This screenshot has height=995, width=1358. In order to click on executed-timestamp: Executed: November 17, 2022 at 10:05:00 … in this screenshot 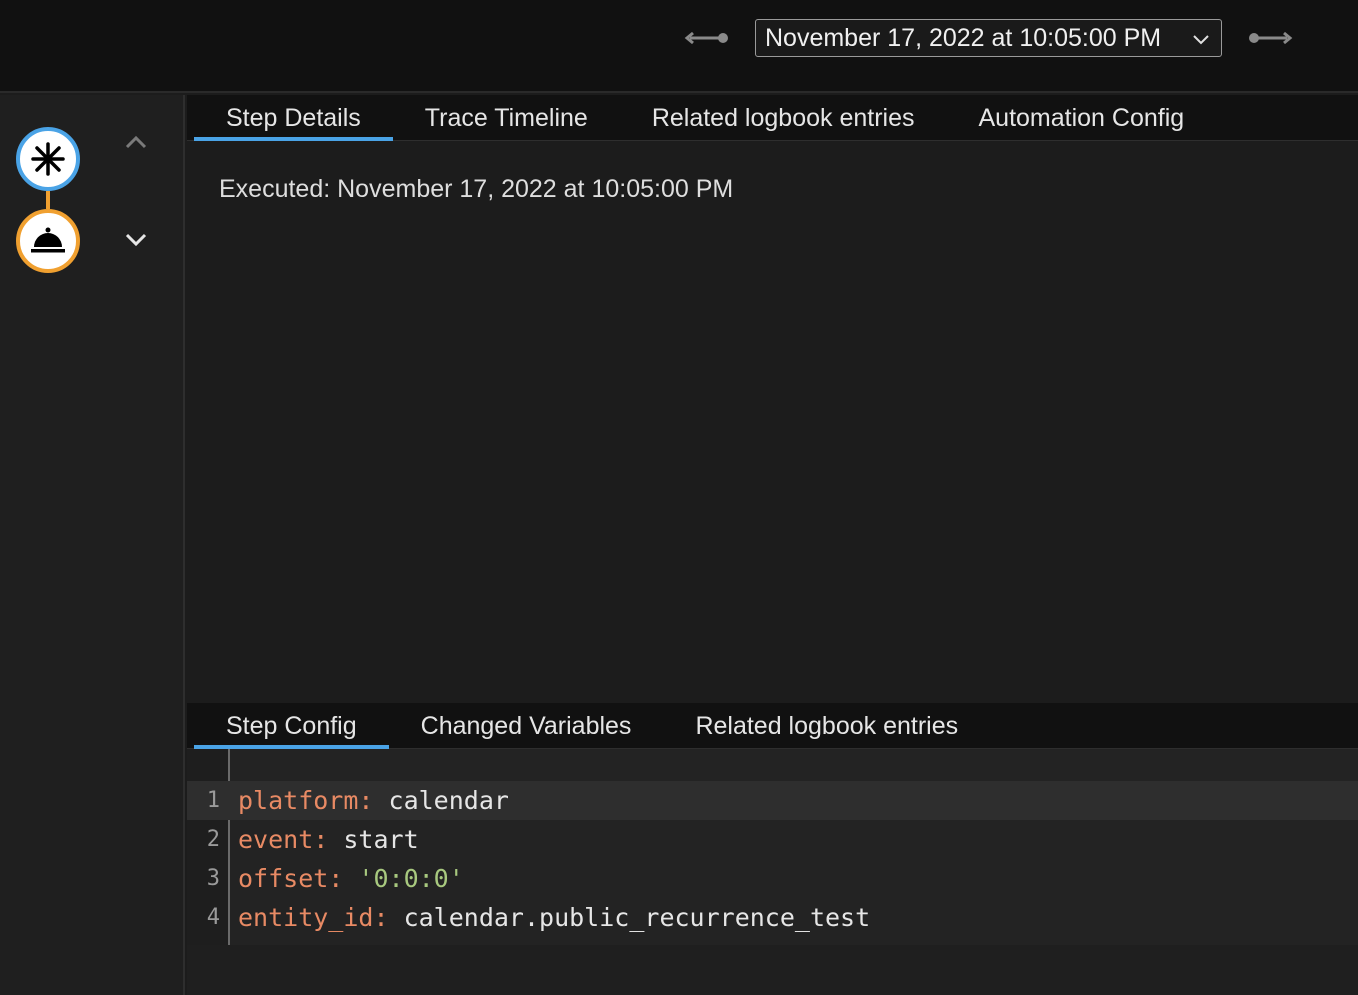, I will do `click(476, 189)`.